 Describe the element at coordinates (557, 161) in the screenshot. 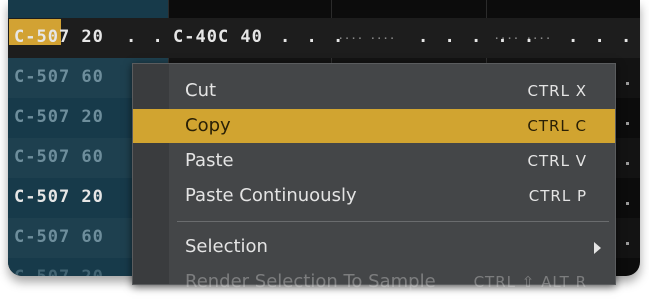

I see `menu-item-shortcut: CTRL V` at that location.